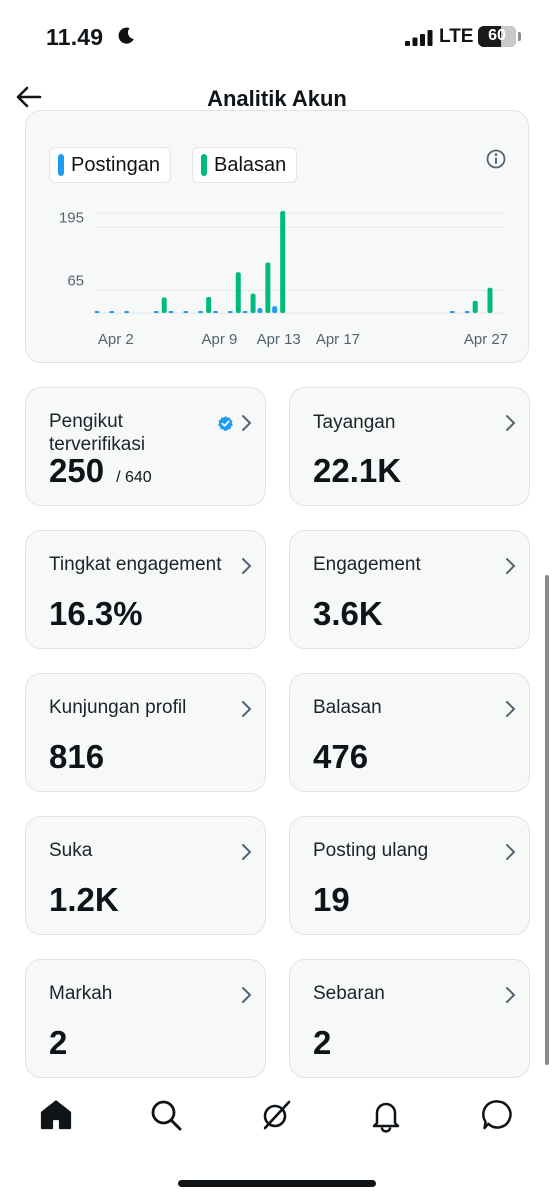 The height and width of the screenshot is (1199, 554). What do you see at coordinates (75, 280) in the screenshot?
I see `y-tick-label: 65` at bounding box center [75, 280].